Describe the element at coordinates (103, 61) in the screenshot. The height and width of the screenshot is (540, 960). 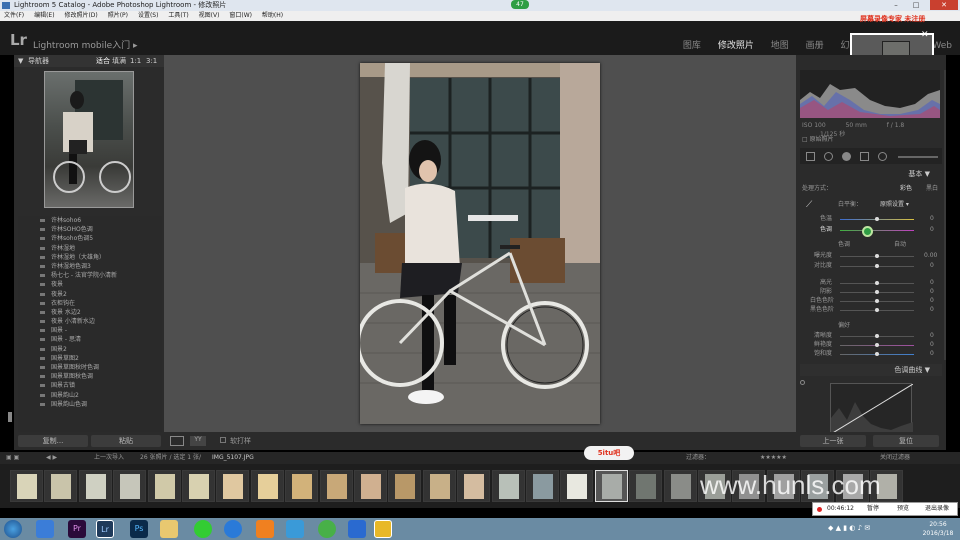
I see `zoom-fit: 适合` at that location.